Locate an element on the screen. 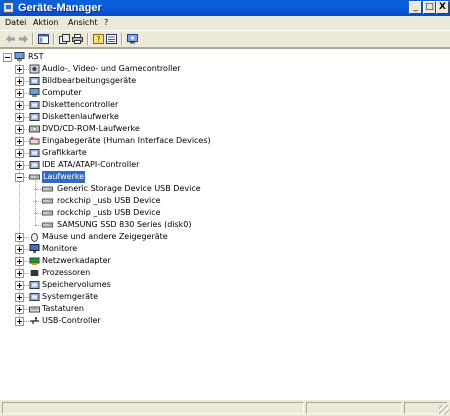 This screenshot has height=416, width=450. floppy-drive-icon is located at coordinates (34, 117).